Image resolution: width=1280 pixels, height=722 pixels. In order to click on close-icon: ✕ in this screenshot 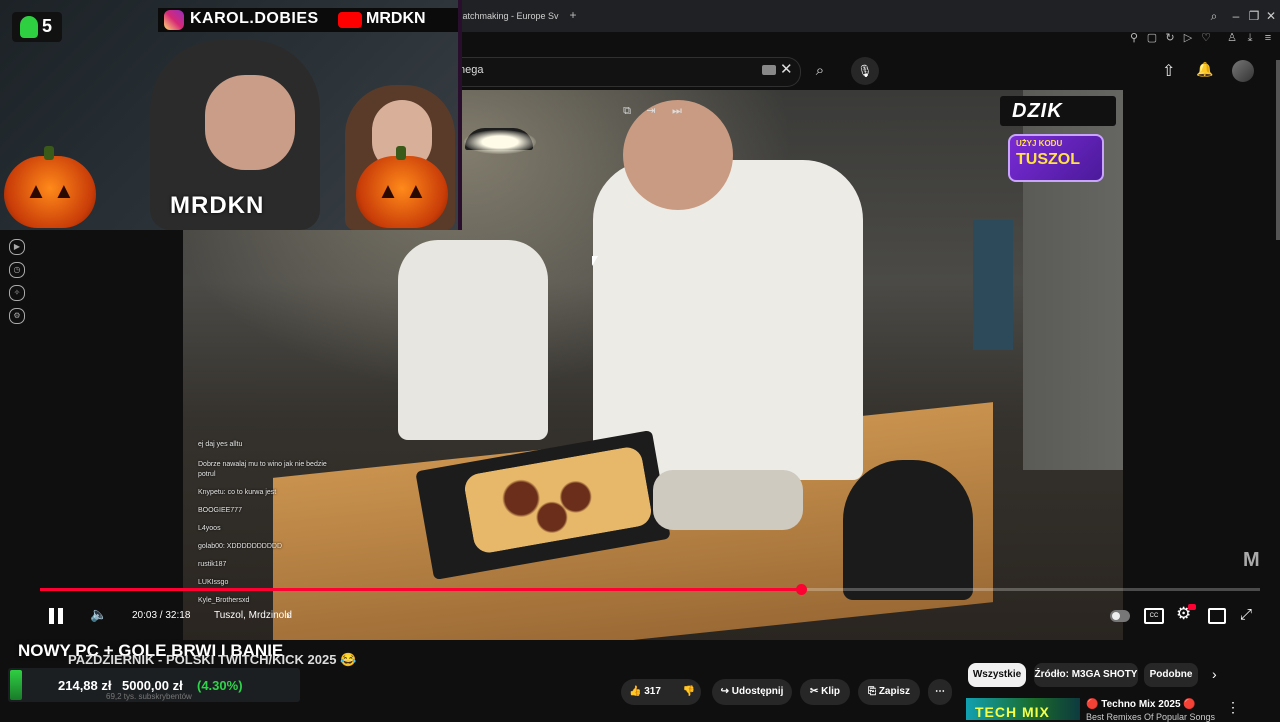, I will do `click(1271, 16)`.